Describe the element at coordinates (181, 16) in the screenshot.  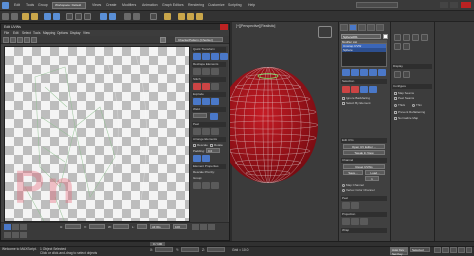
I see `render-setup-icon` at that location.